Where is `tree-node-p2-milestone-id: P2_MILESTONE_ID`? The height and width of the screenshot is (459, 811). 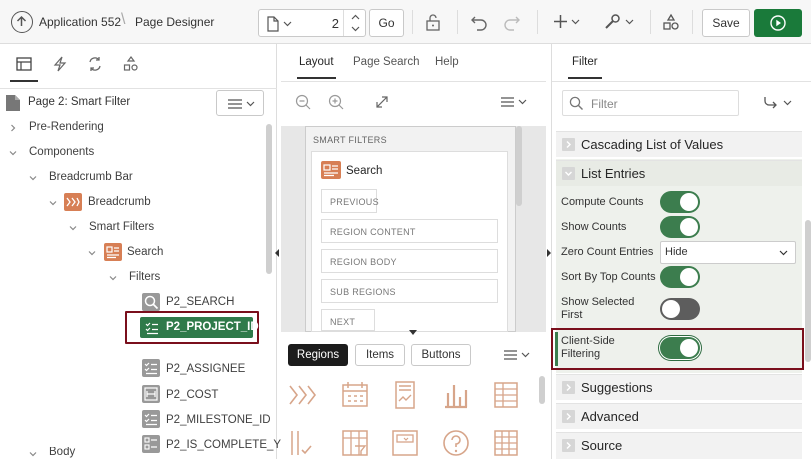 tree-node-p2-milestone-id: P2_MILESTONE_ID is located at coordinates (135, 418).